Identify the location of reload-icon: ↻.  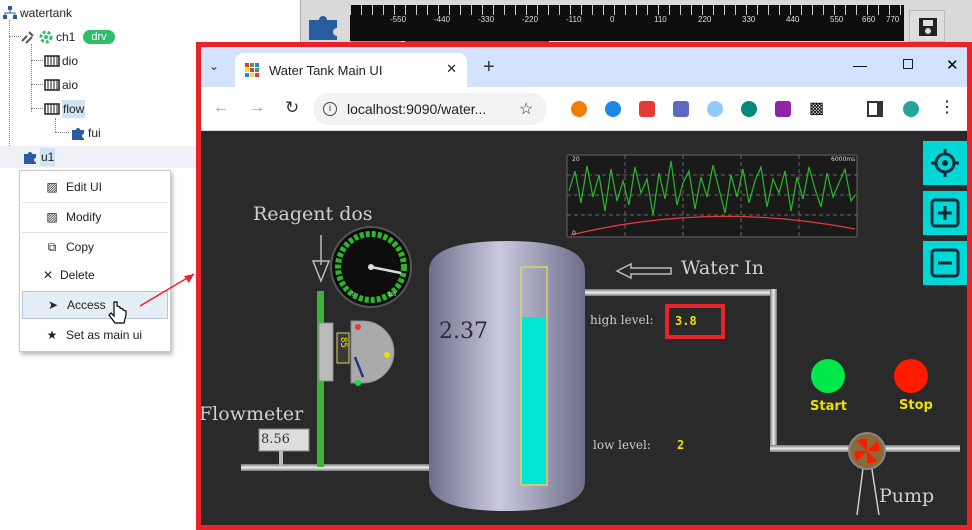
(292, 108).